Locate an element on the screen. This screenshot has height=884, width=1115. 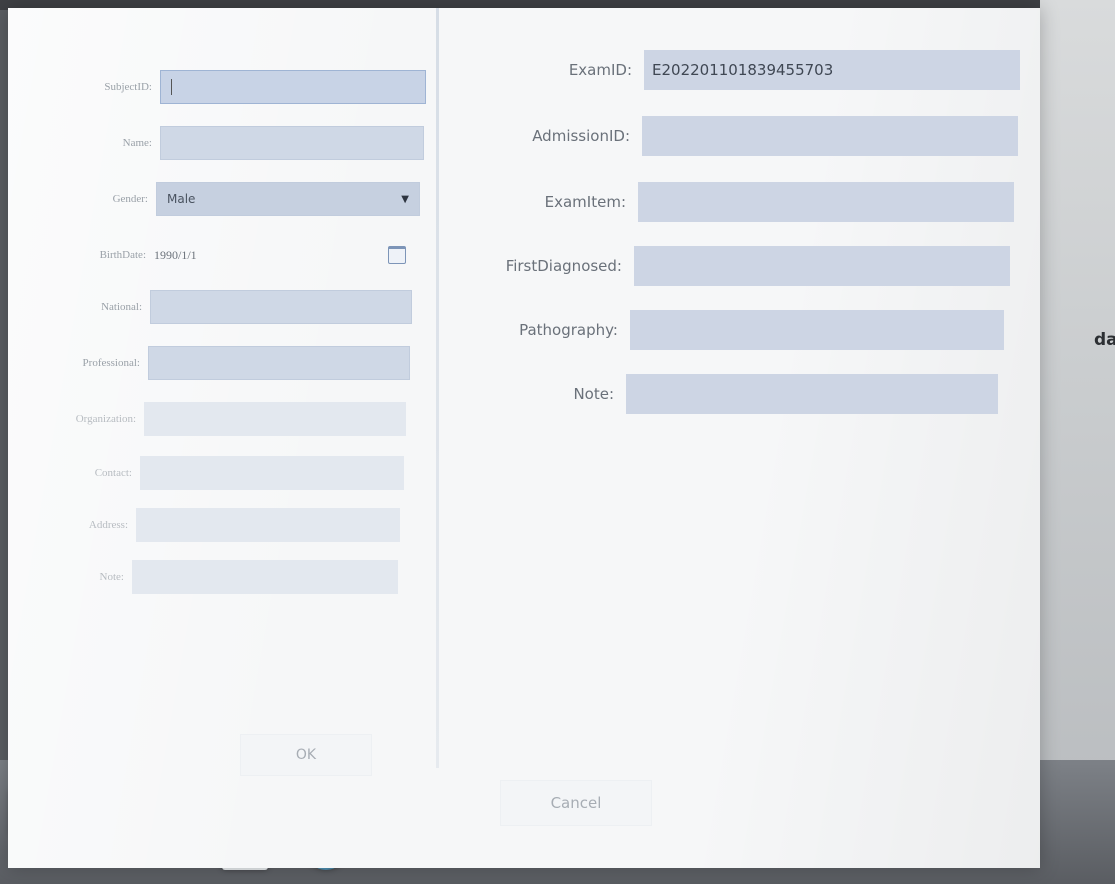
birth-date-value: 1990/1/1 is located at coordinates (175, 254).